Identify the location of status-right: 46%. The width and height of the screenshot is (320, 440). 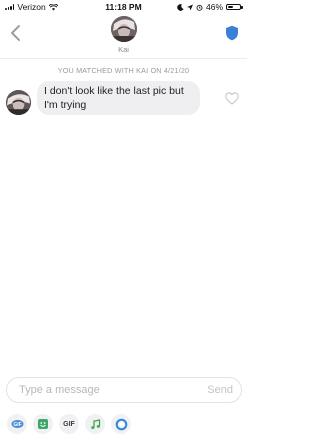
(210, 7).